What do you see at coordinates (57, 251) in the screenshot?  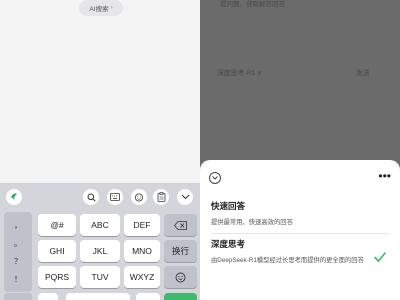 I see `key-ghi: GHI` at bounding box center [57, 251].